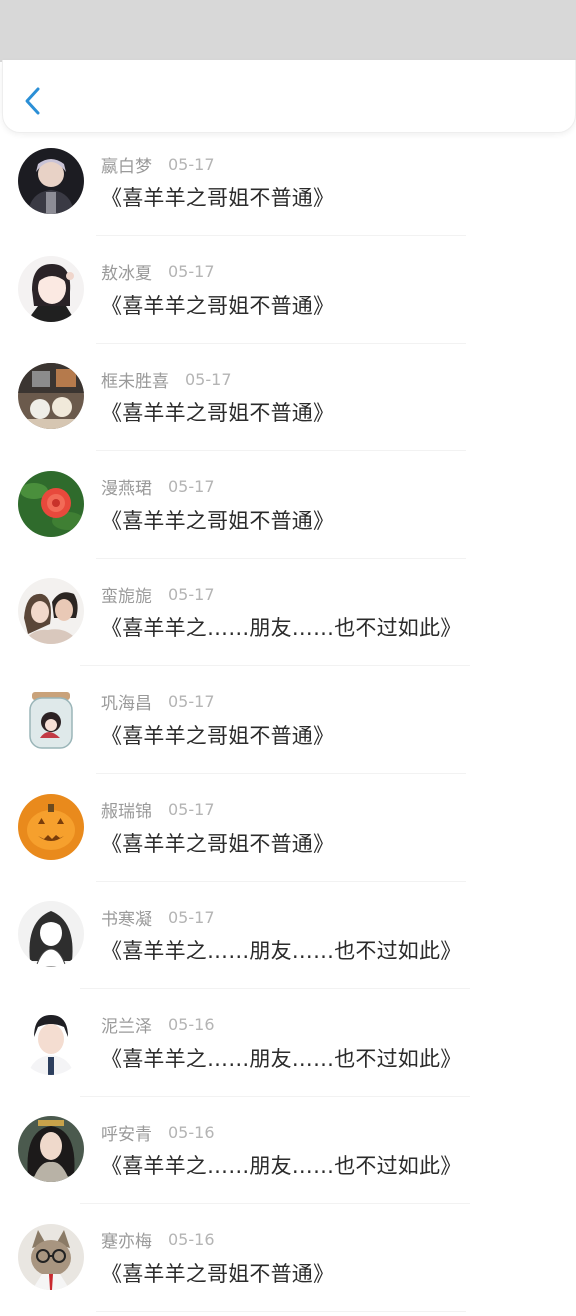 The height and width of the screenshot is (1316, 576). What do you see at coordinates (126, 917) in the screenshot?
I see `commenter-name: 书寒凝` at bounding box center [126, 917].